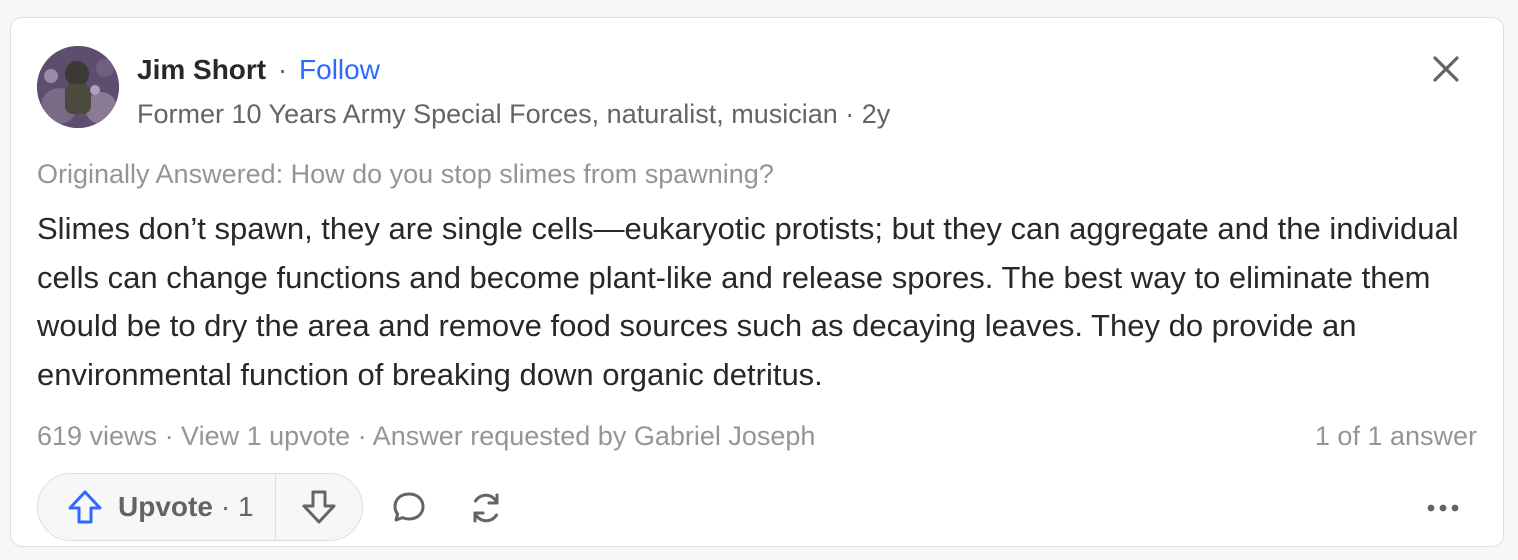 The height and width of the screenshot is (560, 1518). Describe the element at coordinates (85, 507) in the screenshot. I see `arrow-up-icon` at that location.